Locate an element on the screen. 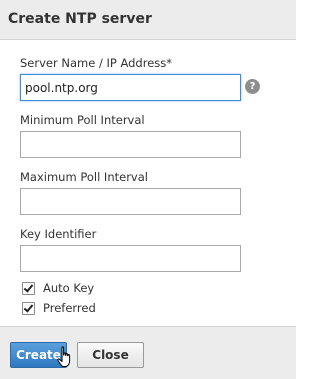  min-poll-interval-label: Minimum Poll Interval is located at coordinates (82, 120).